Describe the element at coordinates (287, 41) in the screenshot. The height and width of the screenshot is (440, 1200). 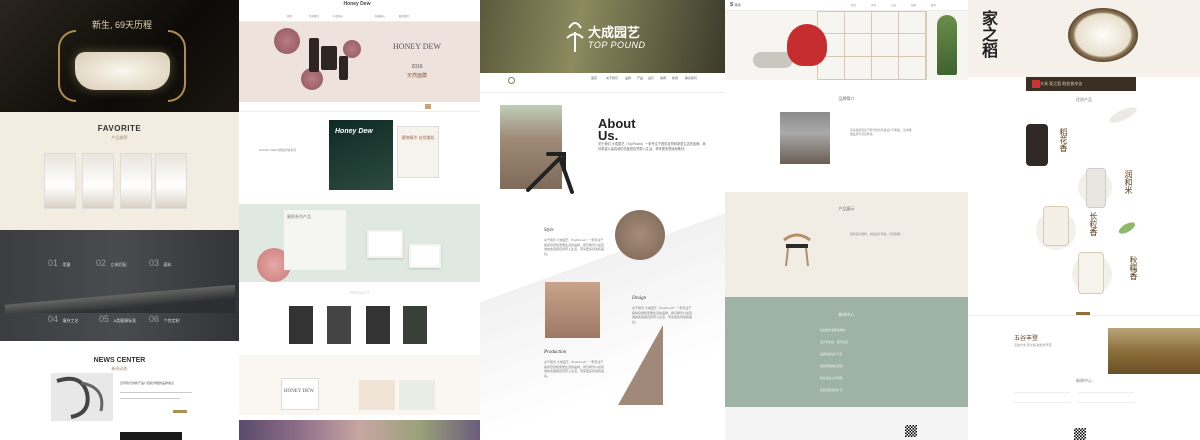
I see `flower-image` at that location.